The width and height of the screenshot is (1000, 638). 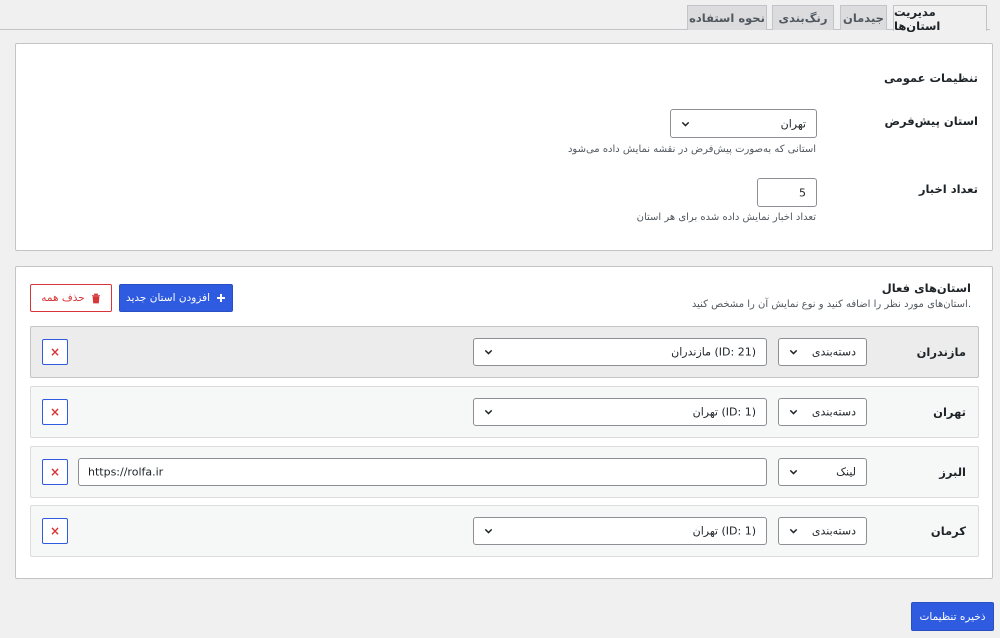 I want to click on tab-label: جیدمان, so click(x=863, y=18).